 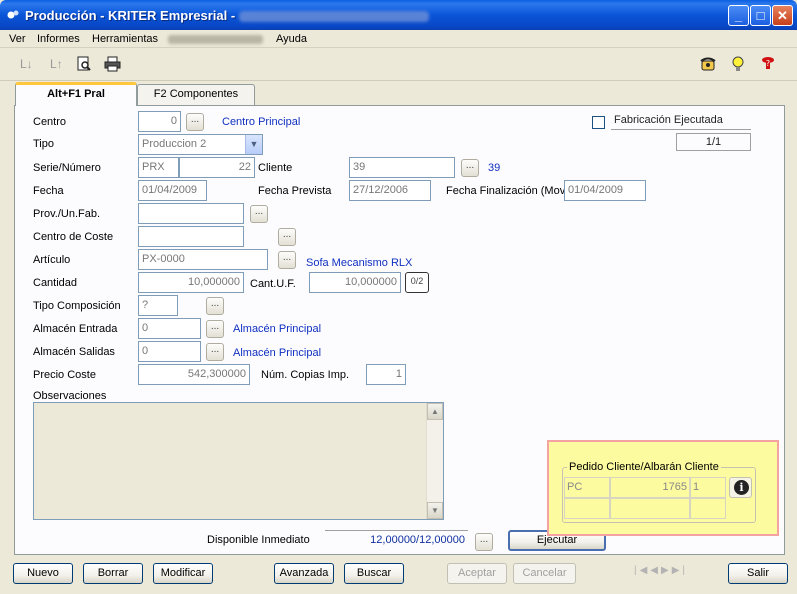 What do you see at coordinates (374, 573) in the screenshot?
I see `buscar-button: Buscar` at bounding box center [374, 573].